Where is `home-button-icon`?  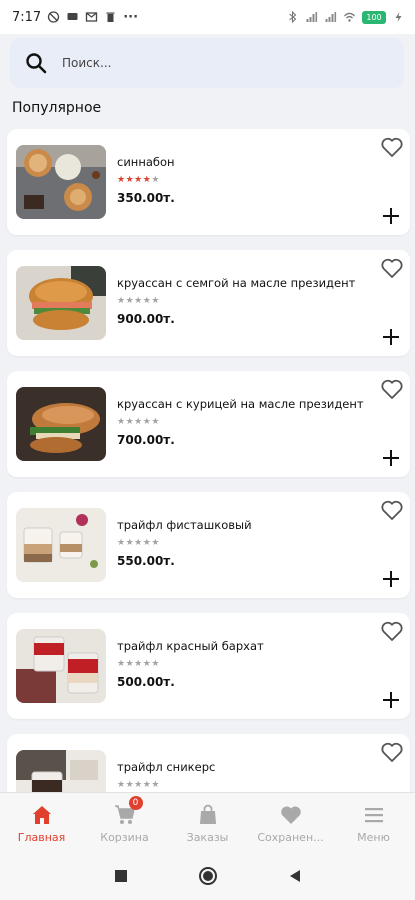 home-button-icon is located at coordinates (208, 876).